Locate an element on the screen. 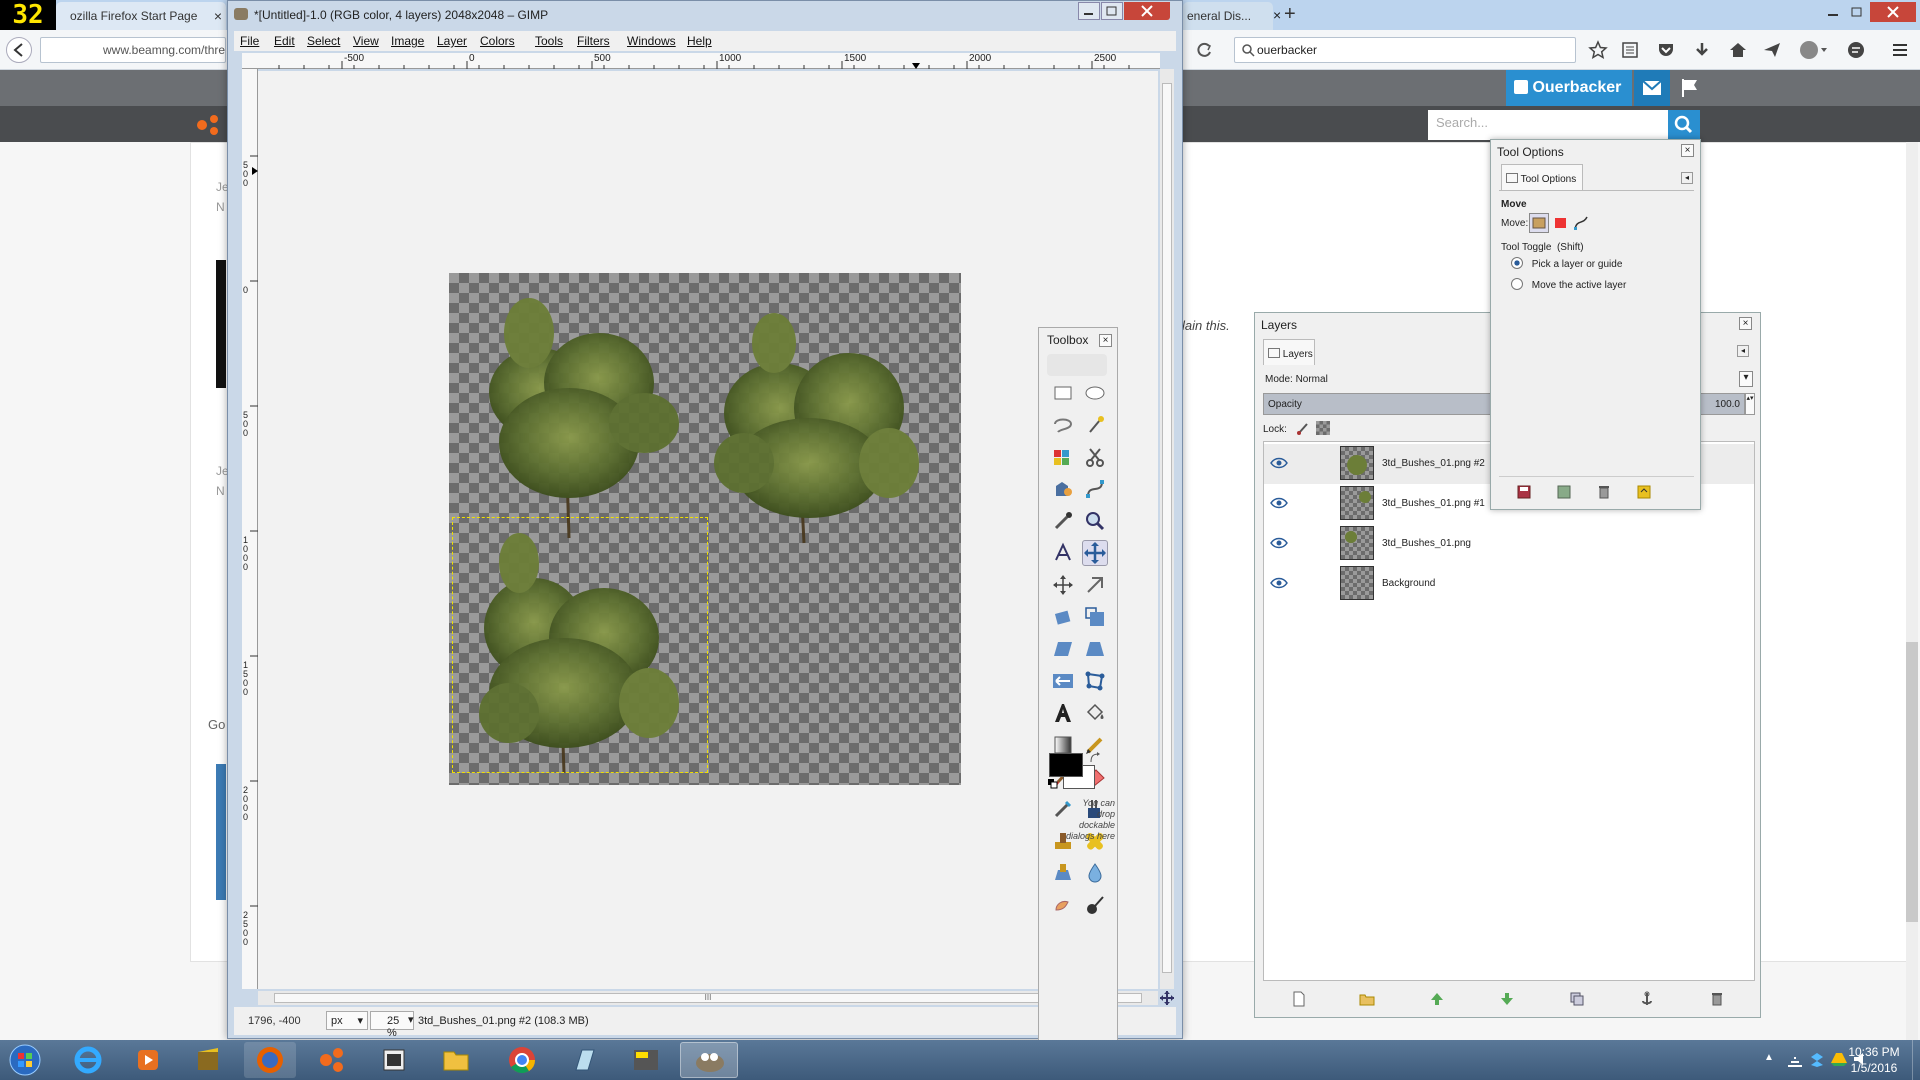 This screenshot has height=1080, width=1920. lock-alpha-icon is located at coordinates (1323, 428).